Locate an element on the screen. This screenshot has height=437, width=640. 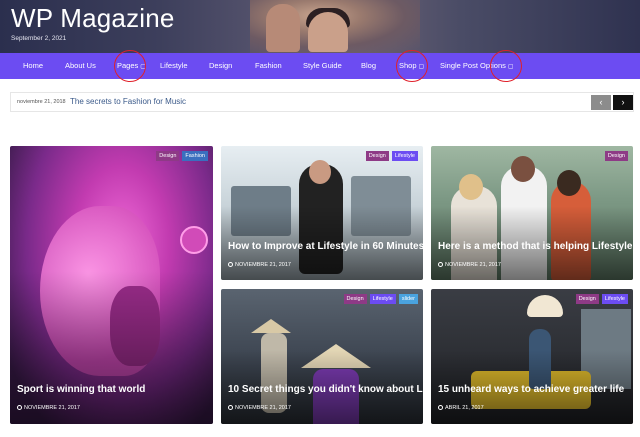
site-date: September 2, 2021 is located at coordinates (39, 38).